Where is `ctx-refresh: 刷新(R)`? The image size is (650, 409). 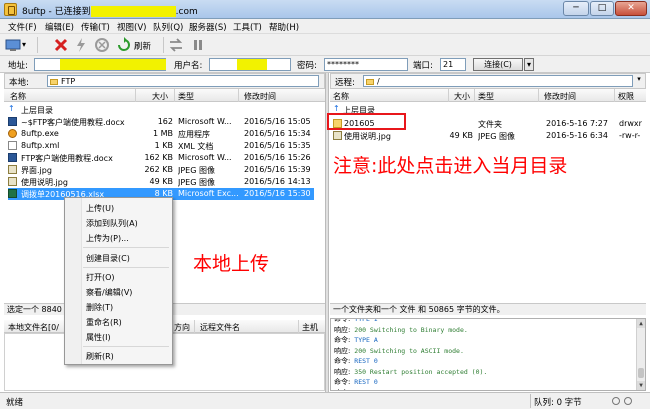 ctx-refresh: 刷新(R) is located at coordinates (100, 356).